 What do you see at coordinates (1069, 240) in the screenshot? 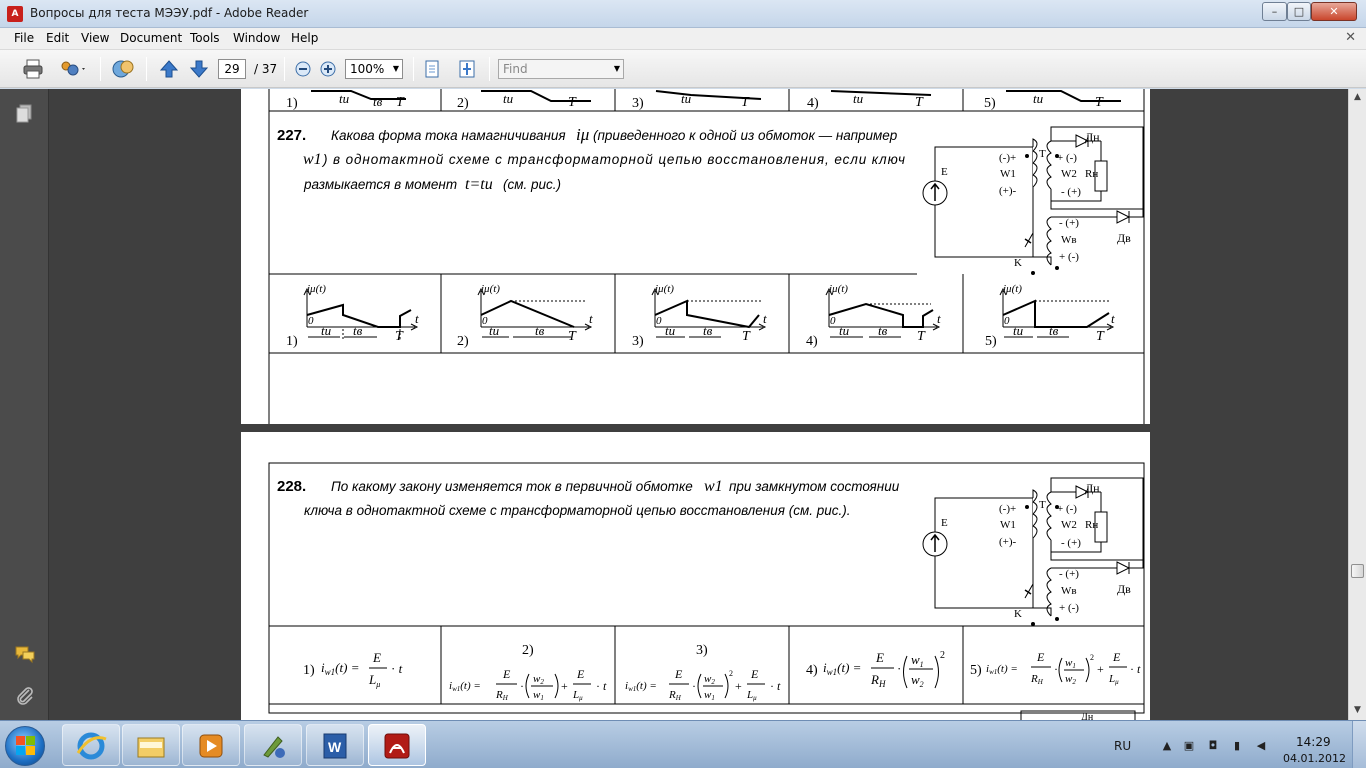
I see `circuit-Wv: Wв` at bounding box center [1069, 240].